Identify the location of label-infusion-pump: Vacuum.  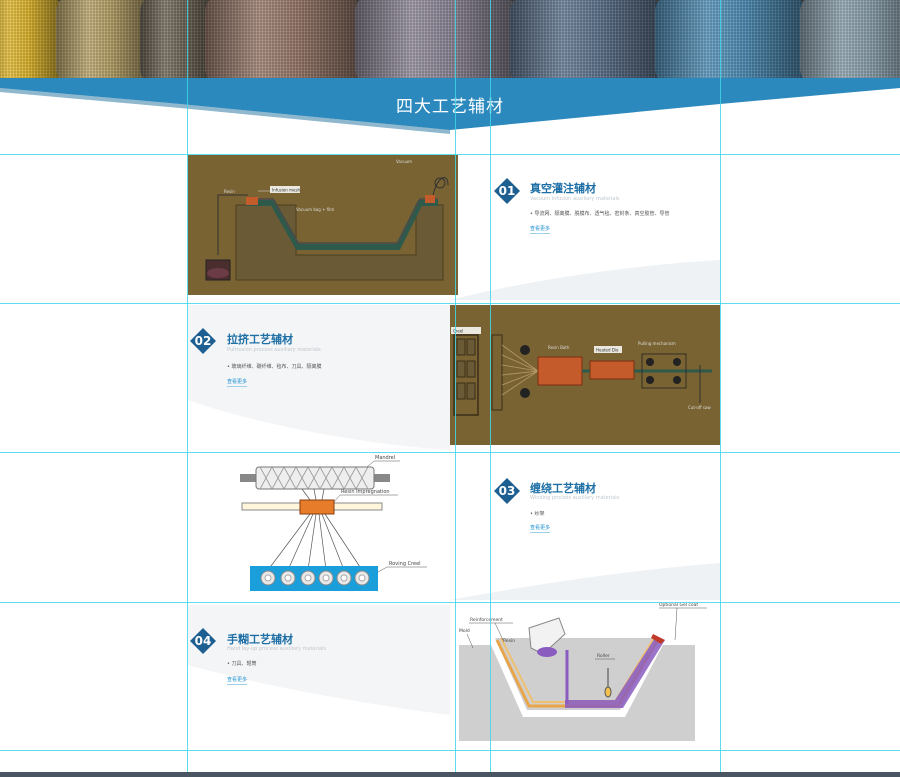
(404, 161).